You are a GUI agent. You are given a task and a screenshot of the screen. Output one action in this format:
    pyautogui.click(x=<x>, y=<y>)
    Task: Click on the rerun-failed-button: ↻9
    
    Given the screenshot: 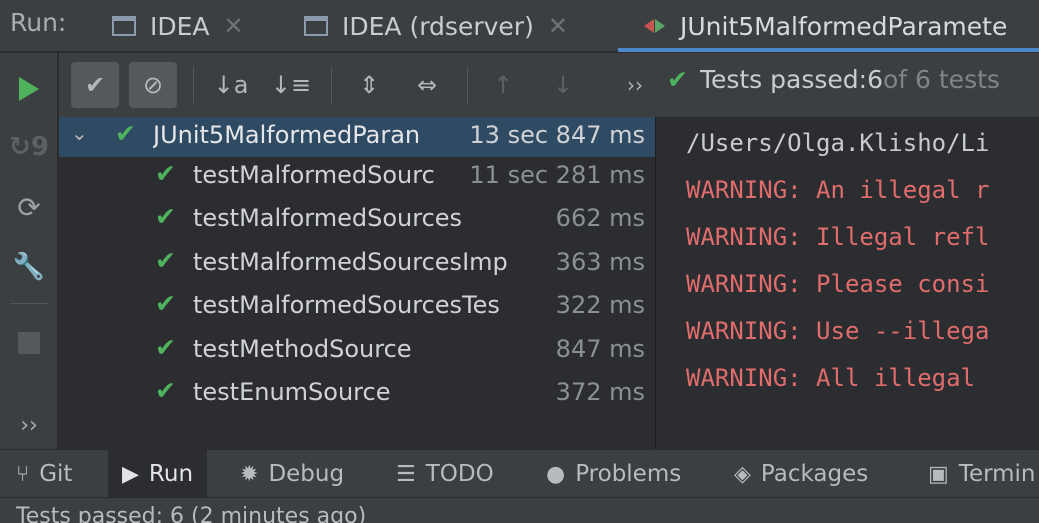 What is the action you would take?
    pyautogui.click(x=29, y=147)
    